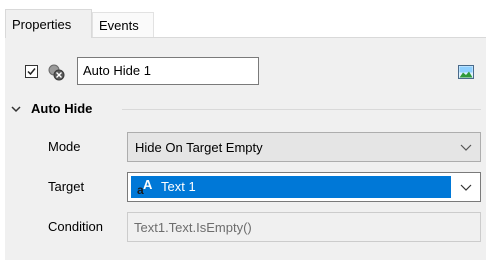  I want to click on component-name-input: Auto Hide 1, so click(168, 71).